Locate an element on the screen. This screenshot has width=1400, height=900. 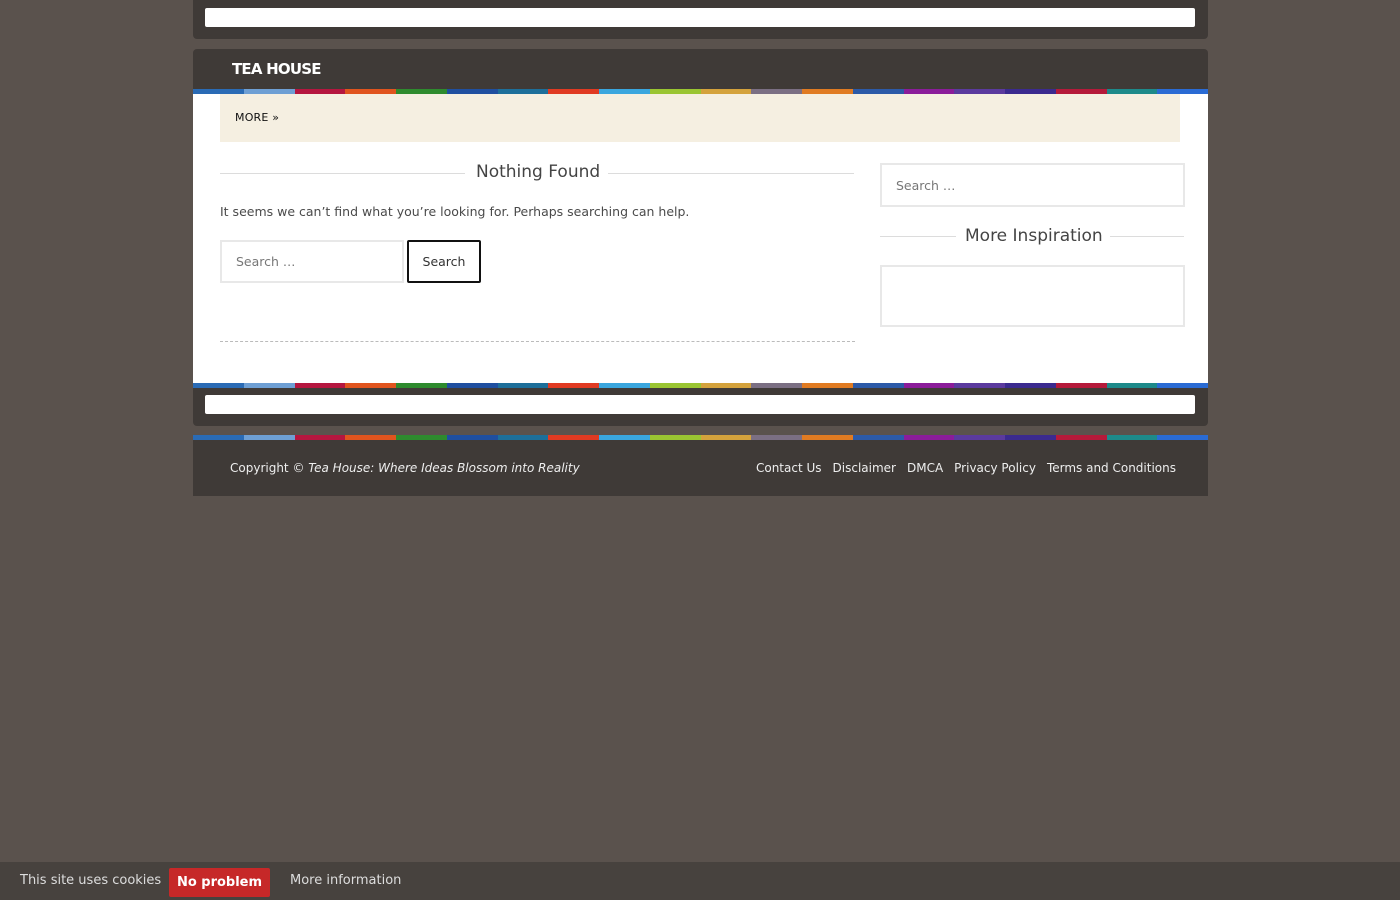
search-button: Search is located at coordinates (444, 261).